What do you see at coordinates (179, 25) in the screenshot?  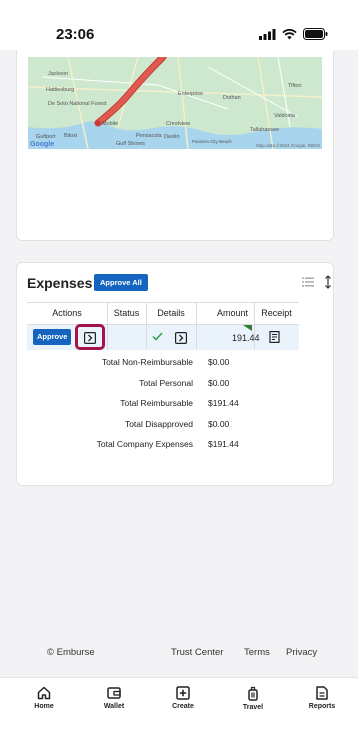 I see `status-bar: 23:06` at bounding box center [179, 25].